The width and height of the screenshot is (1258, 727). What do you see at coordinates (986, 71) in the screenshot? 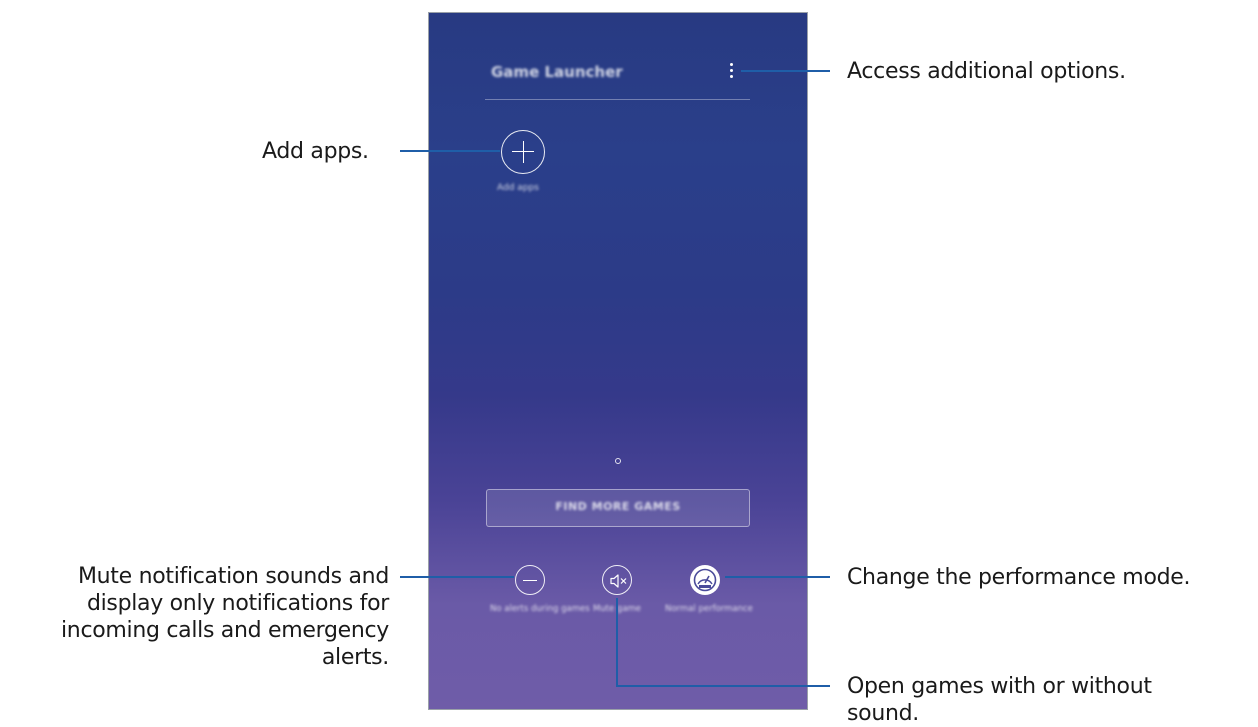
I see `callout-options: Access additional options.` at bounding box center [986, 71].